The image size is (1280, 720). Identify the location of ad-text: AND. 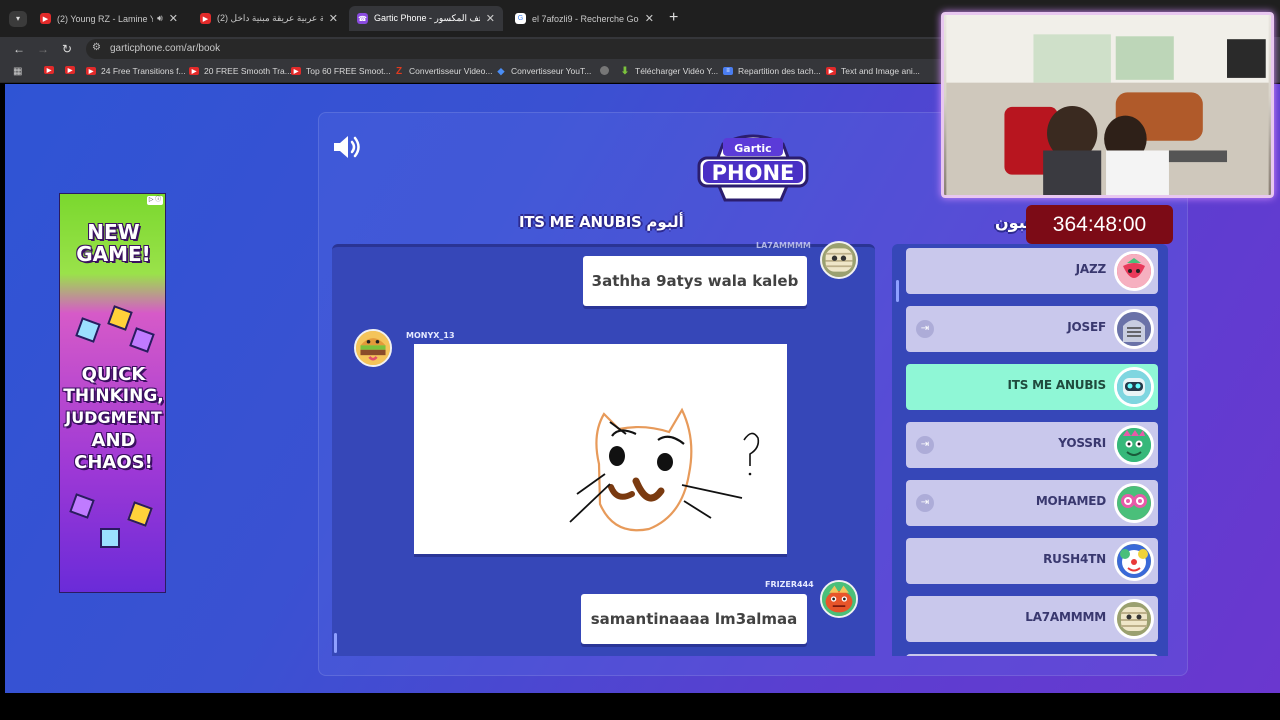
(113, 440).